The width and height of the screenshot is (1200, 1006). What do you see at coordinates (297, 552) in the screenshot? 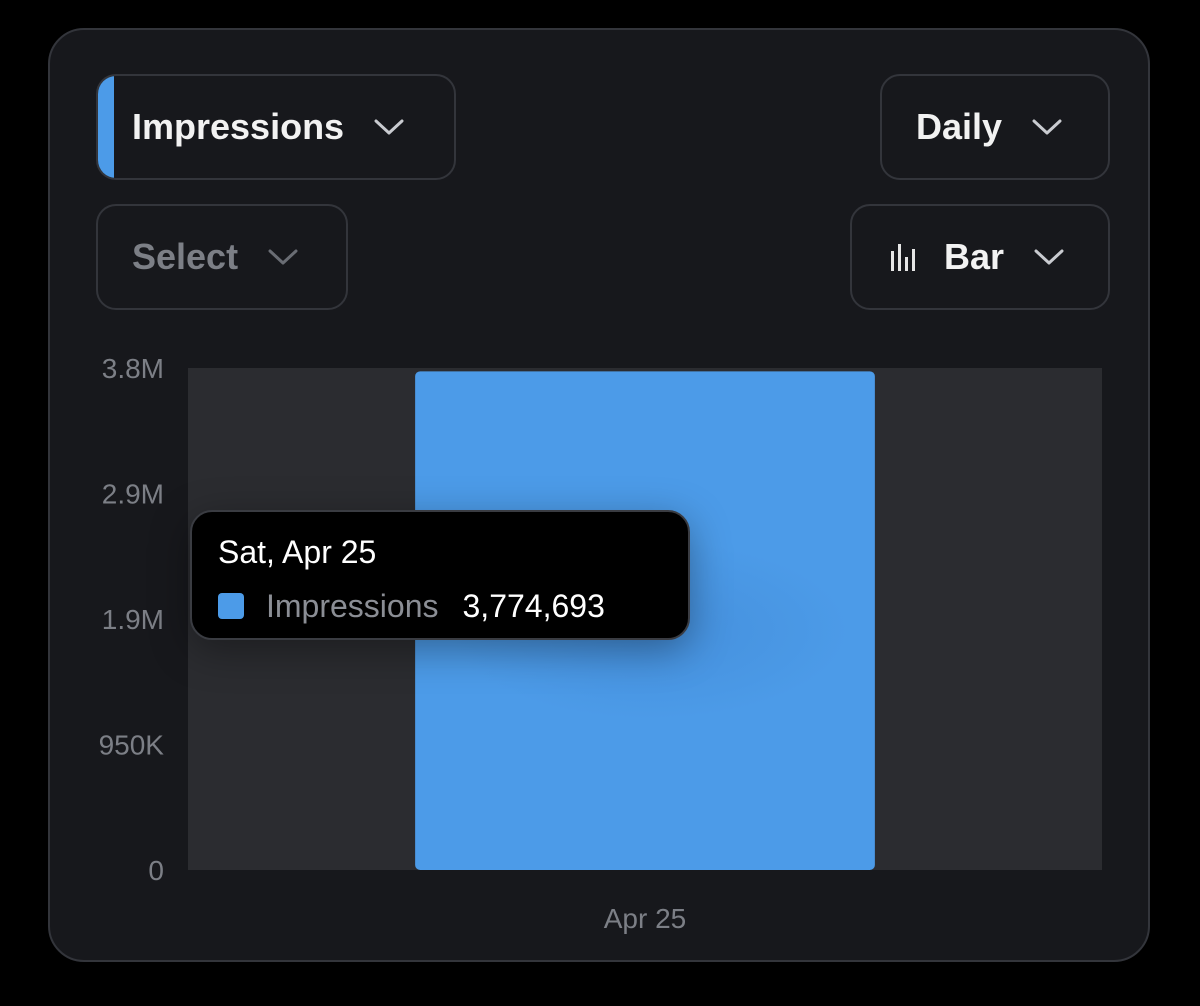
I see `tooltip-date: Sat, Apr 25` at bounding box center [297, 552].